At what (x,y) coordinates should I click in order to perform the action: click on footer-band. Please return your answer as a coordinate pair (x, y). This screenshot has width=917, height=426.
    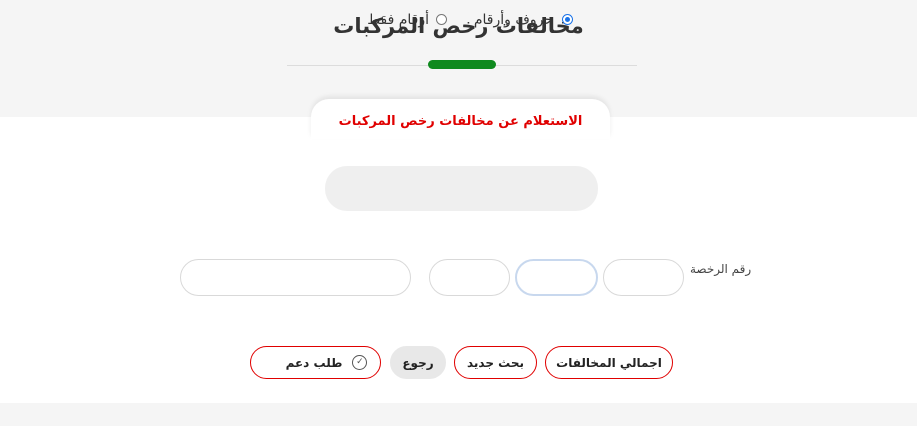
    Looking at the image, I should click on (458, 414).